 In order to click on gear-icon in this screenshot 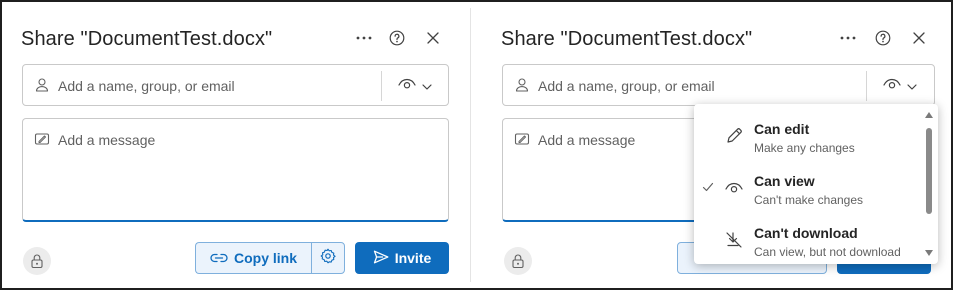, I will do `click(328, 258)`.